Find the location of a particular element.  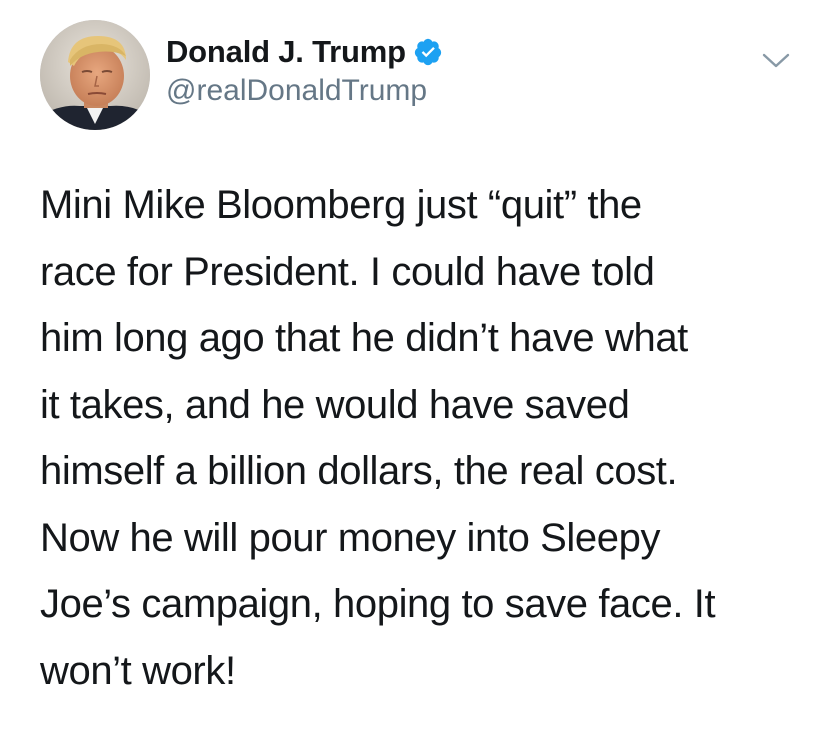

tweet-text-line: Mini Mike Bloomberg just “quit” the is located at coordinates (341, 205).